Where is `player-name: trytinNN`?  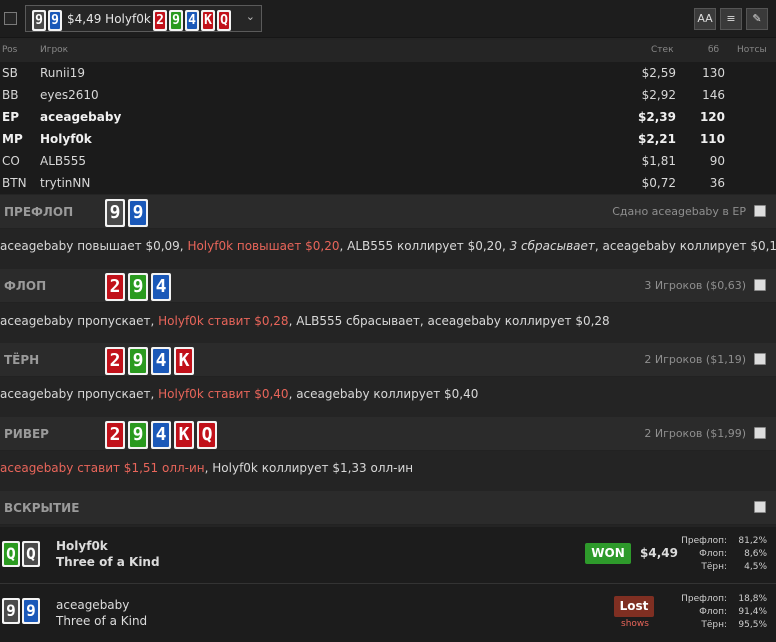 player-name: trytinNN is located at coordinates (65, 183).